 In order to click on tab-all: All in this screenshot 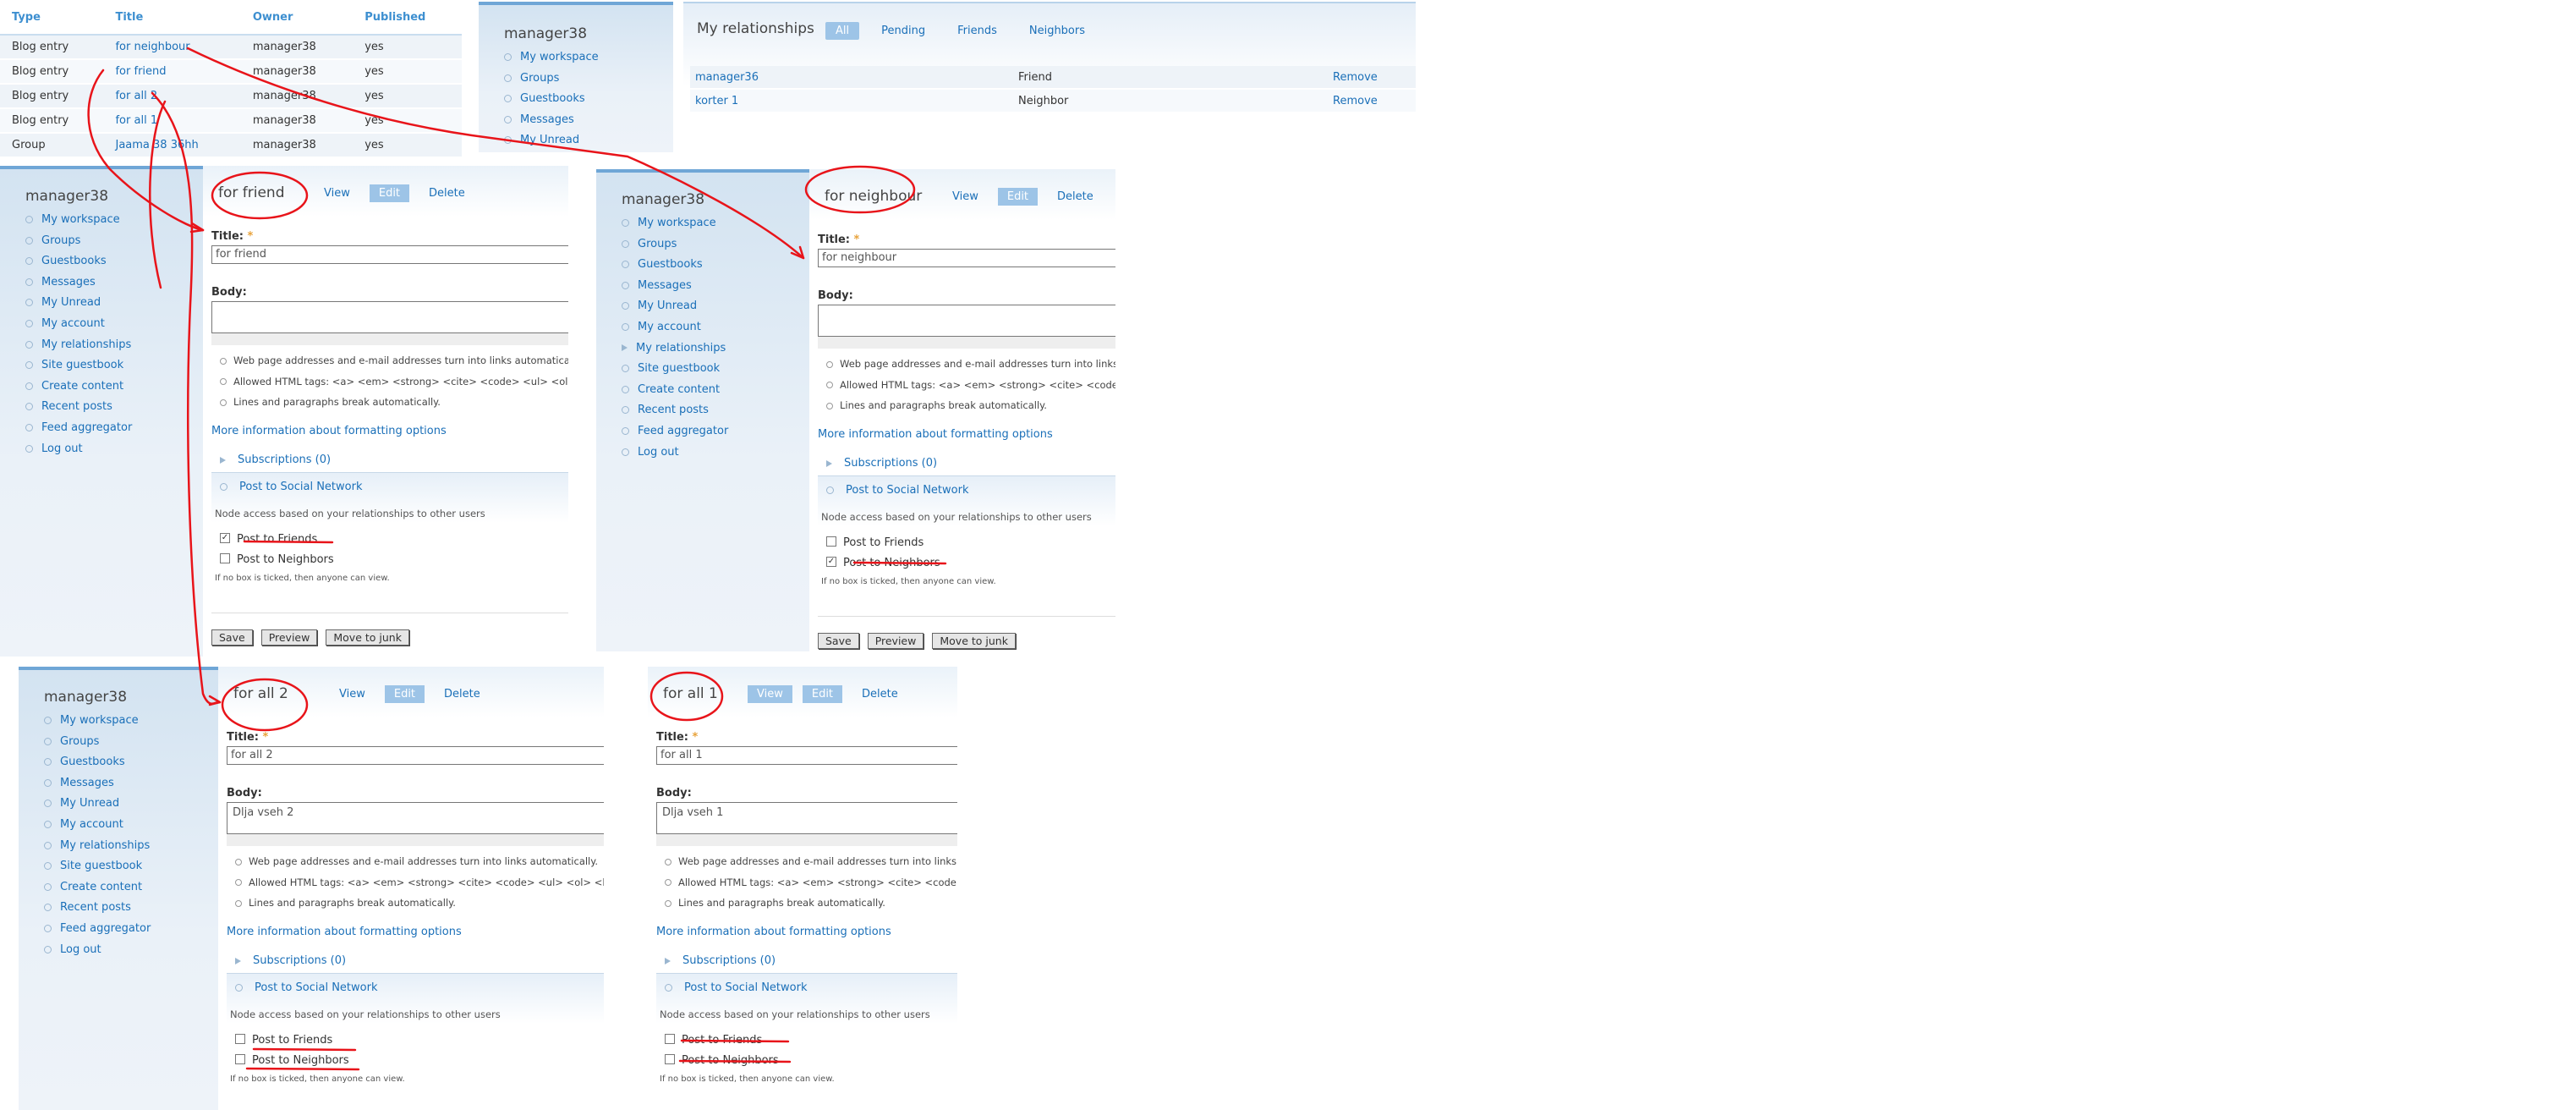, I will do `click(842, 31)`.